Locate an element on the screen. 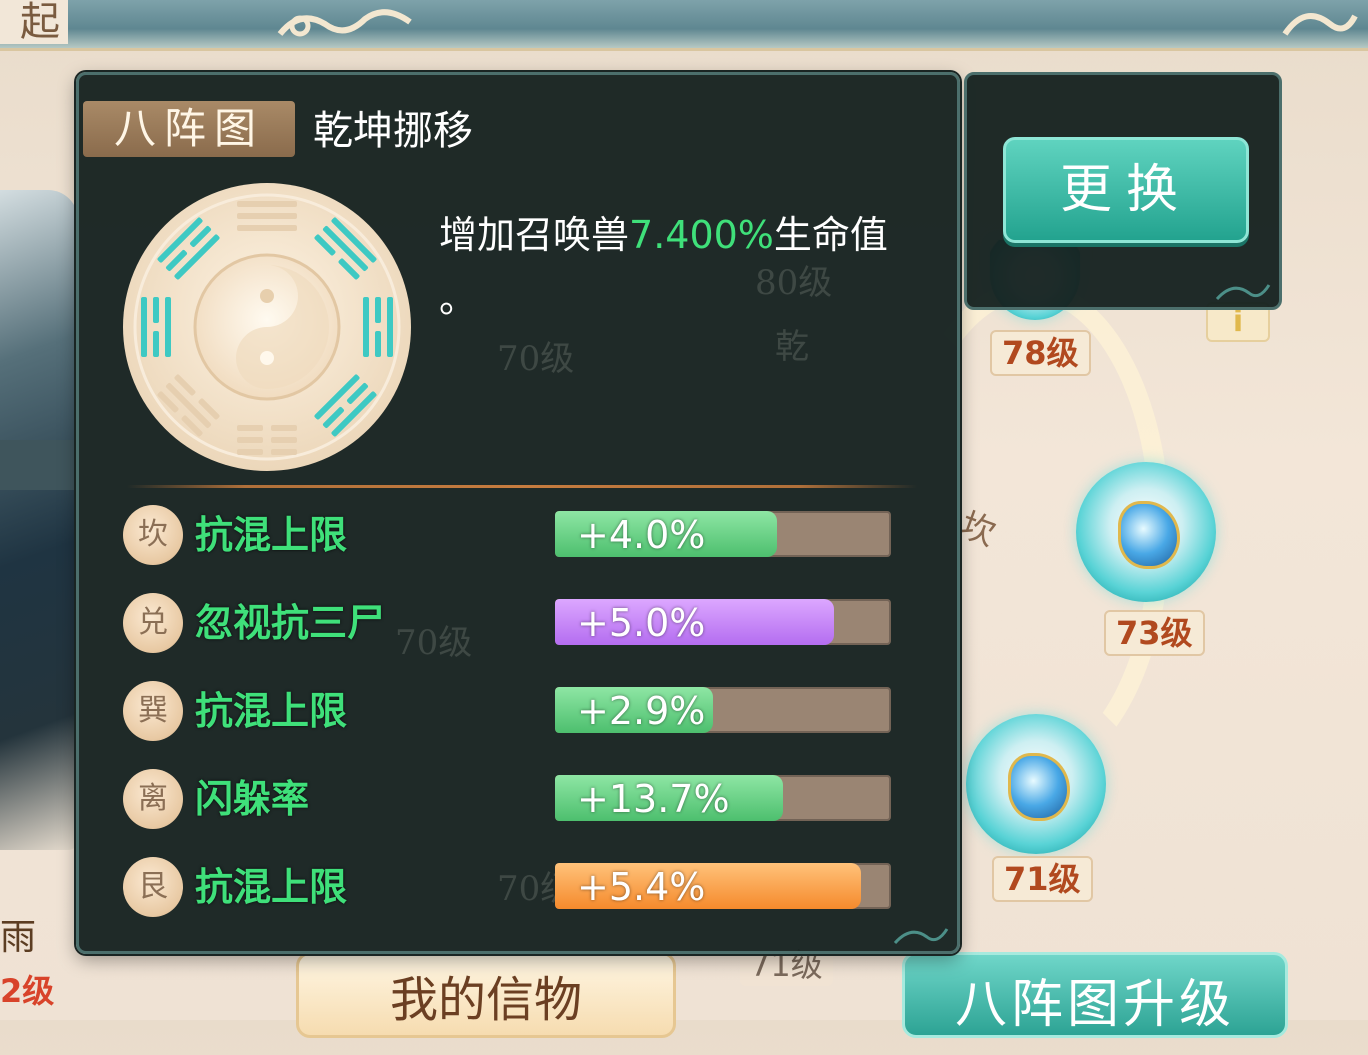 This screenshot has height=1055, width=1368. gem-icon is located at coordinates (1149, 535).